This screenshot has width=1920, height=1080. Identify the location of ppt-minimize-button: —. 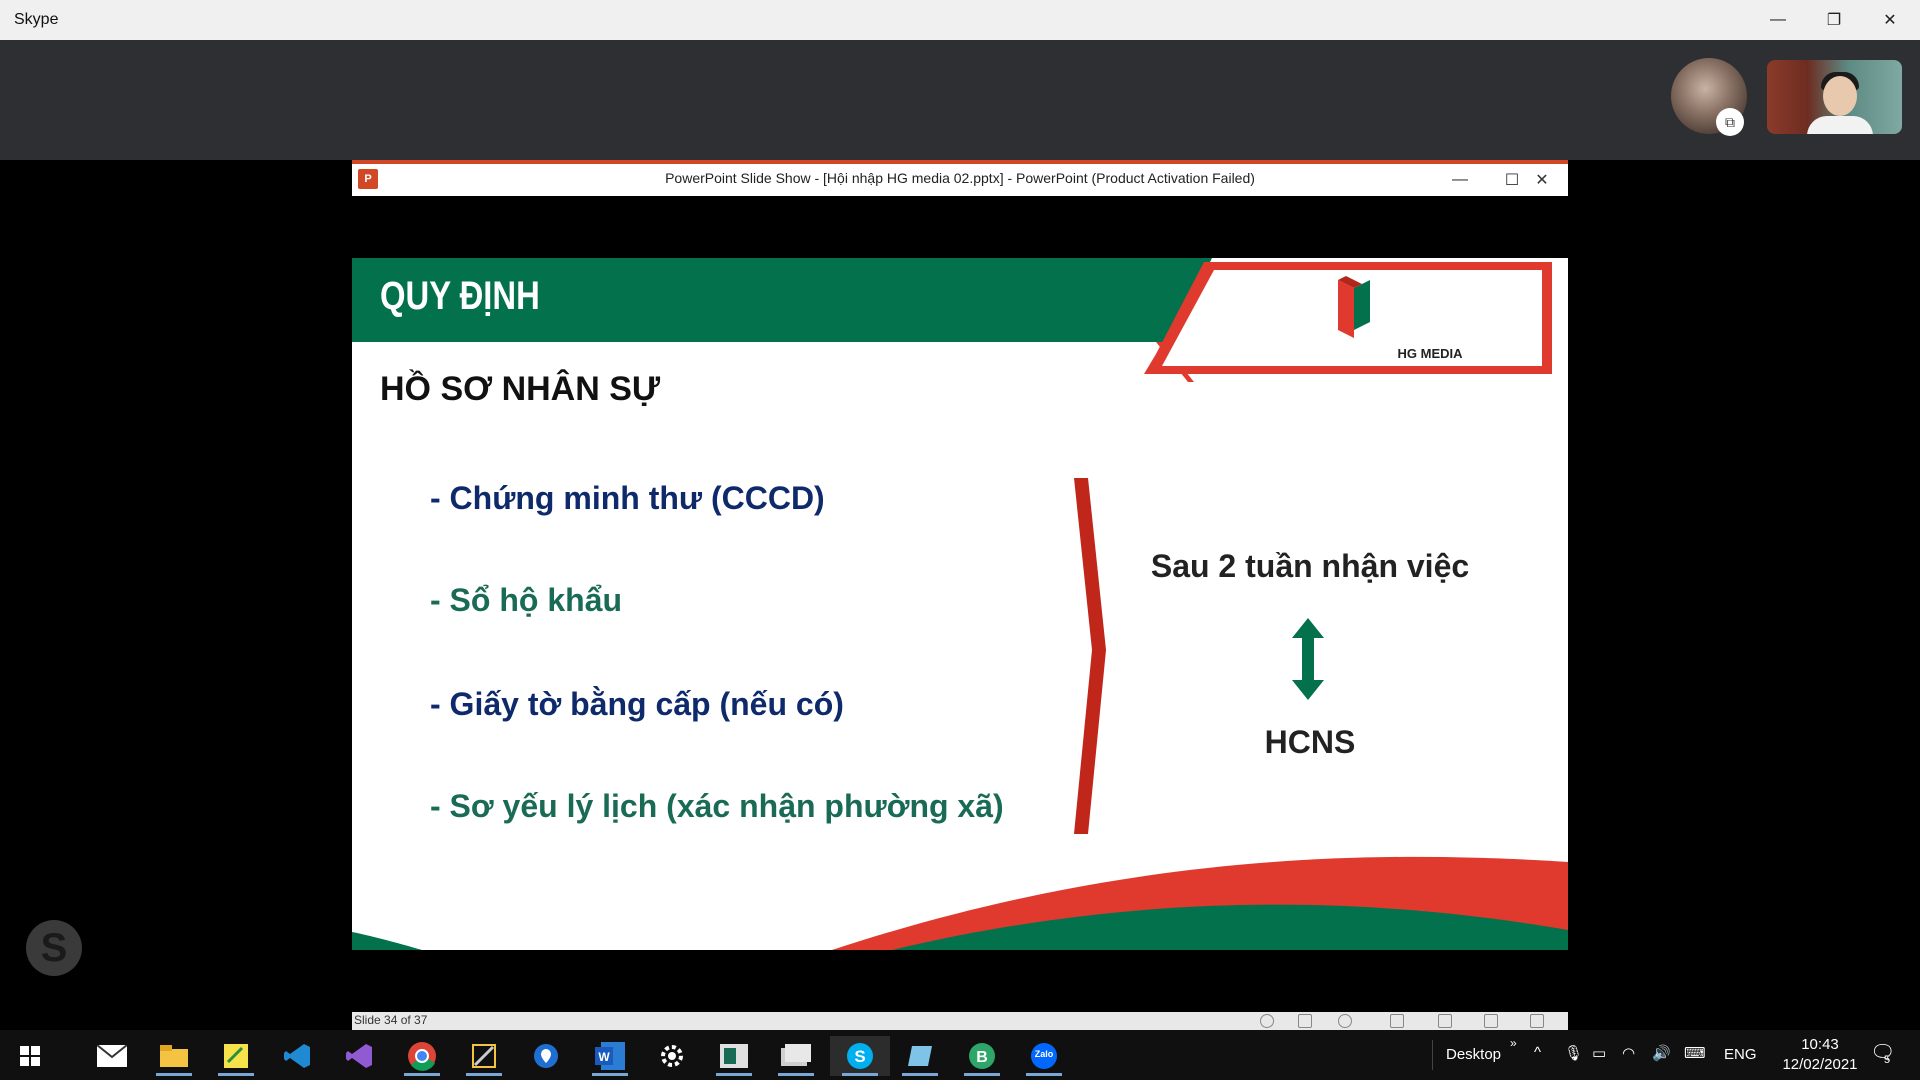
(1460, 180).